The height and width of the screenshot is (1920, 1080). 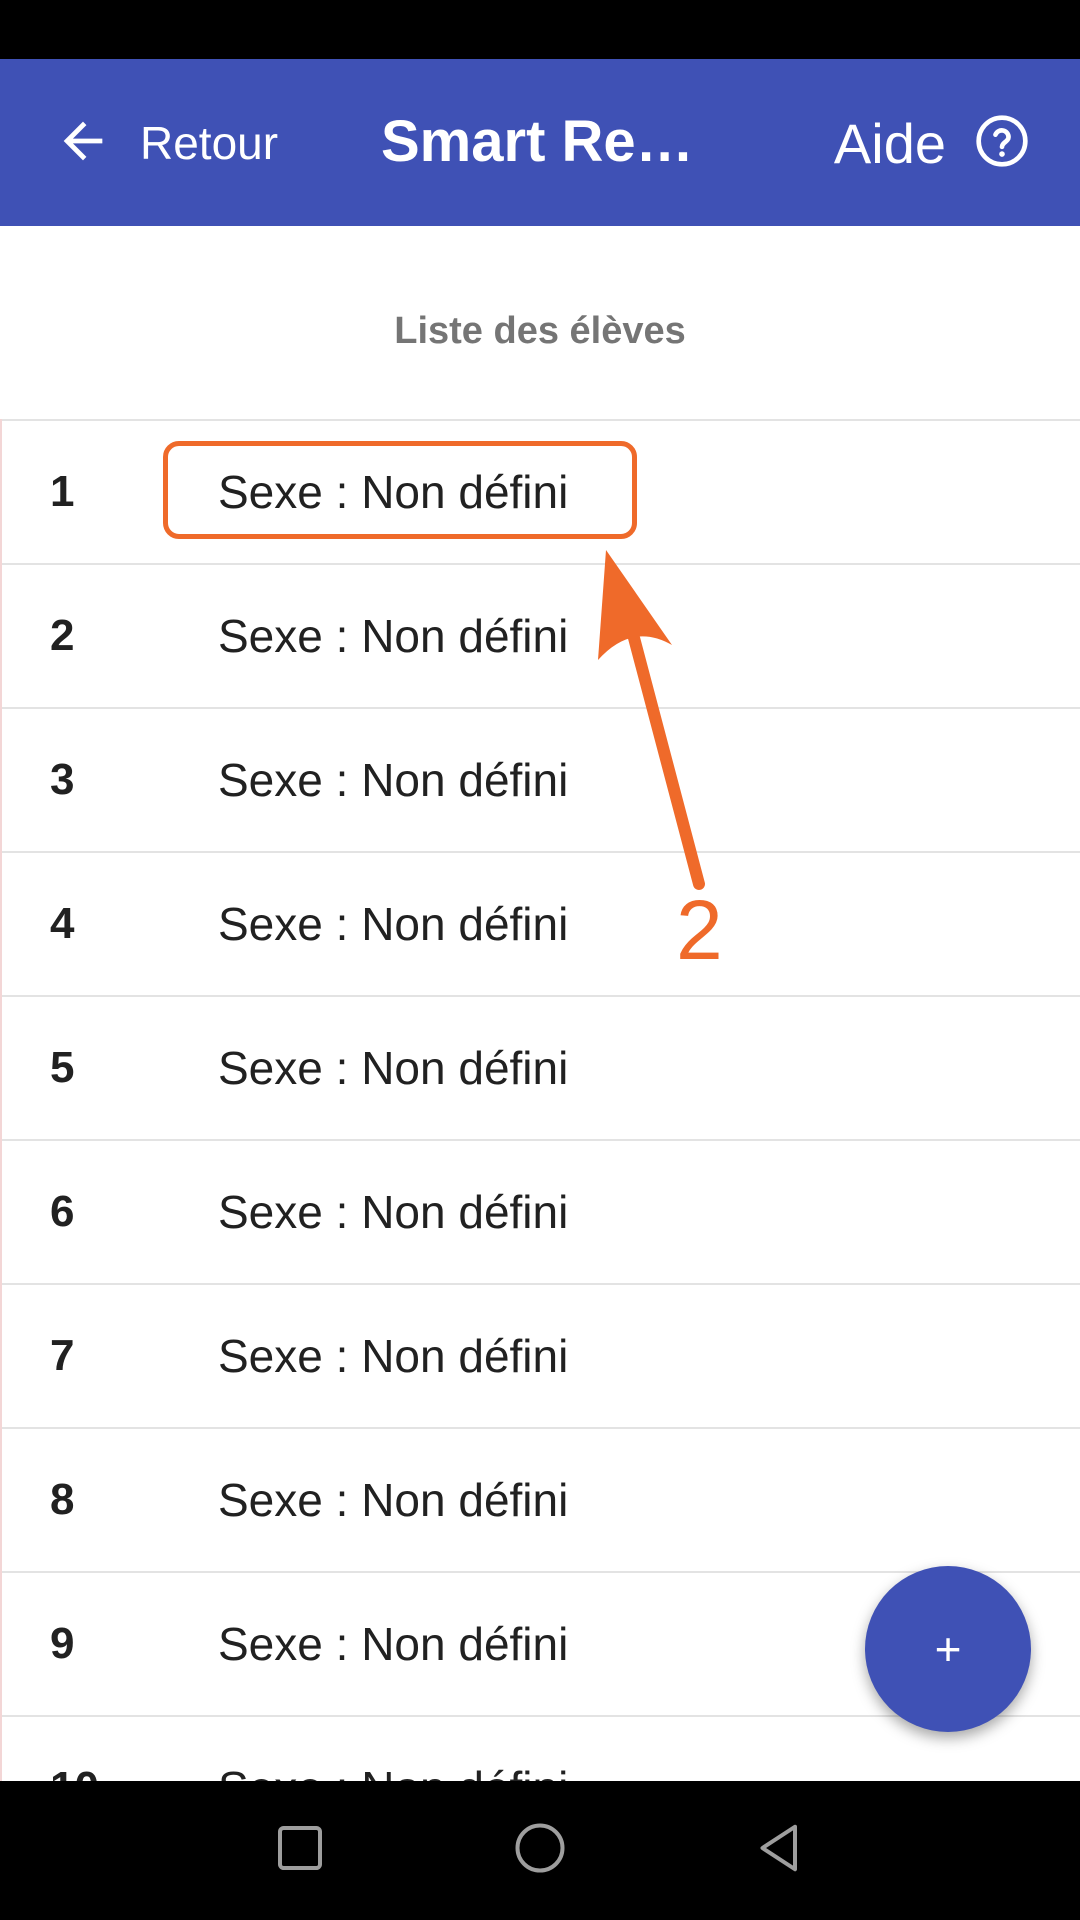 I want to click on row-number: 8, so click(x=62, y=1499).